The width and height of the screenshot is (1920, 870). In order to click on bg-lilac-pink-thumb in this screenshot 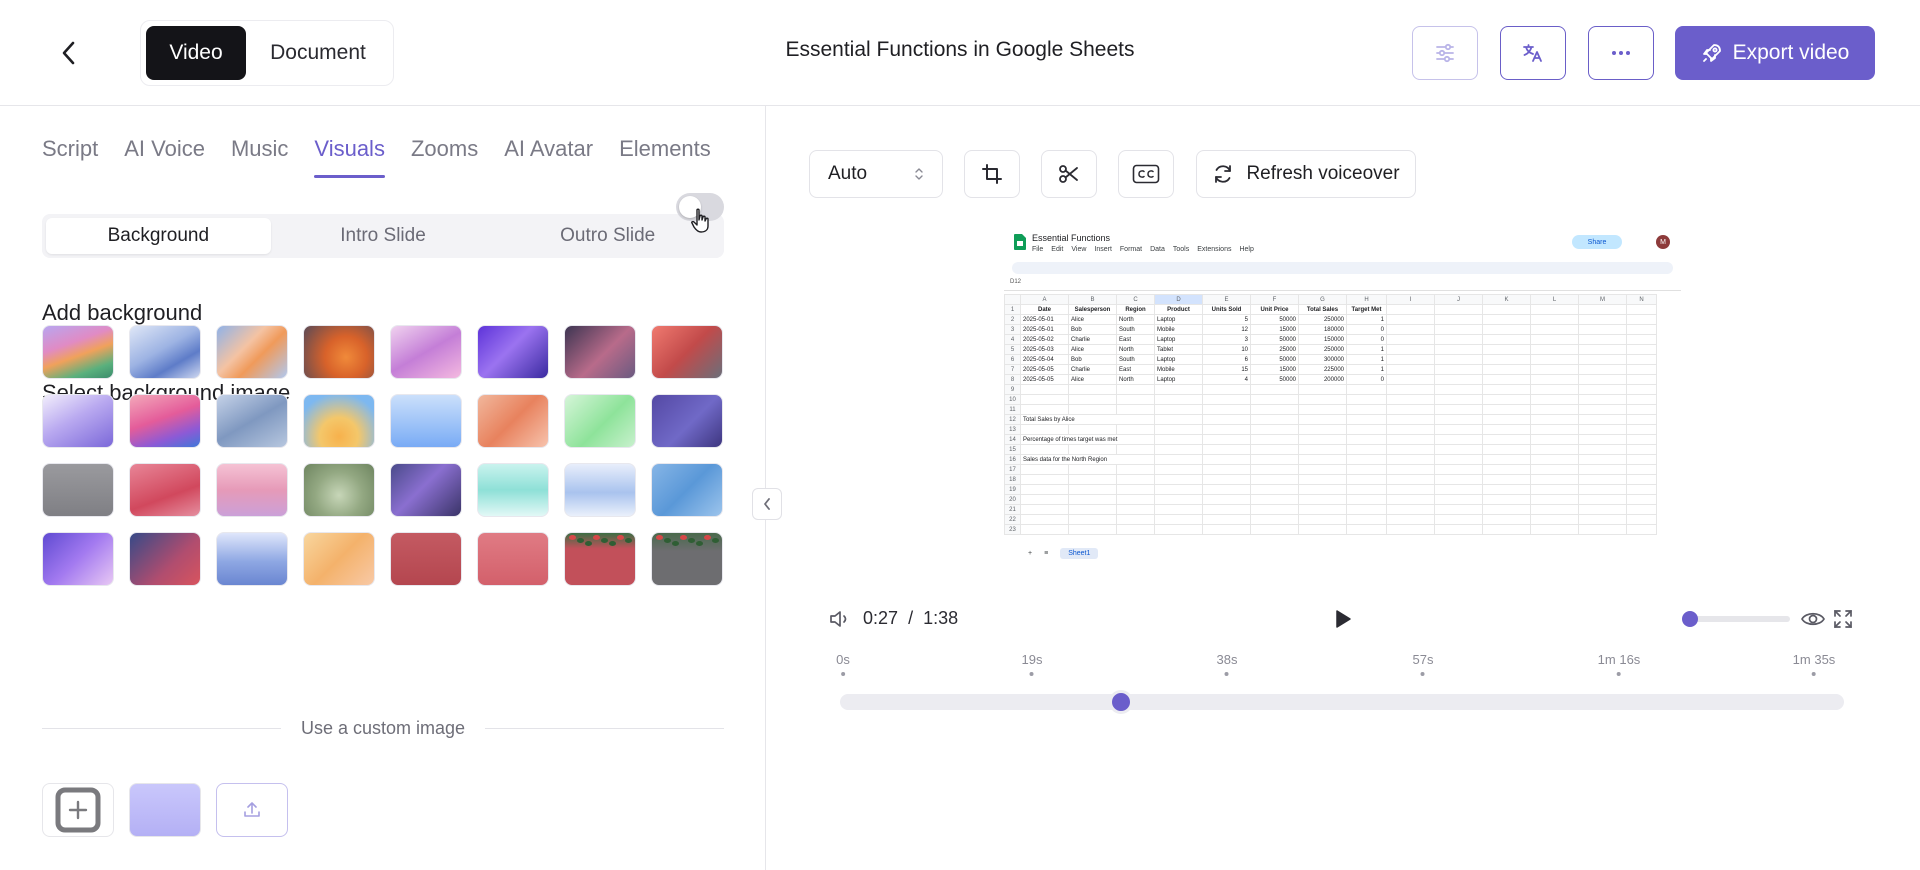, I will do `click(426, 352)`.